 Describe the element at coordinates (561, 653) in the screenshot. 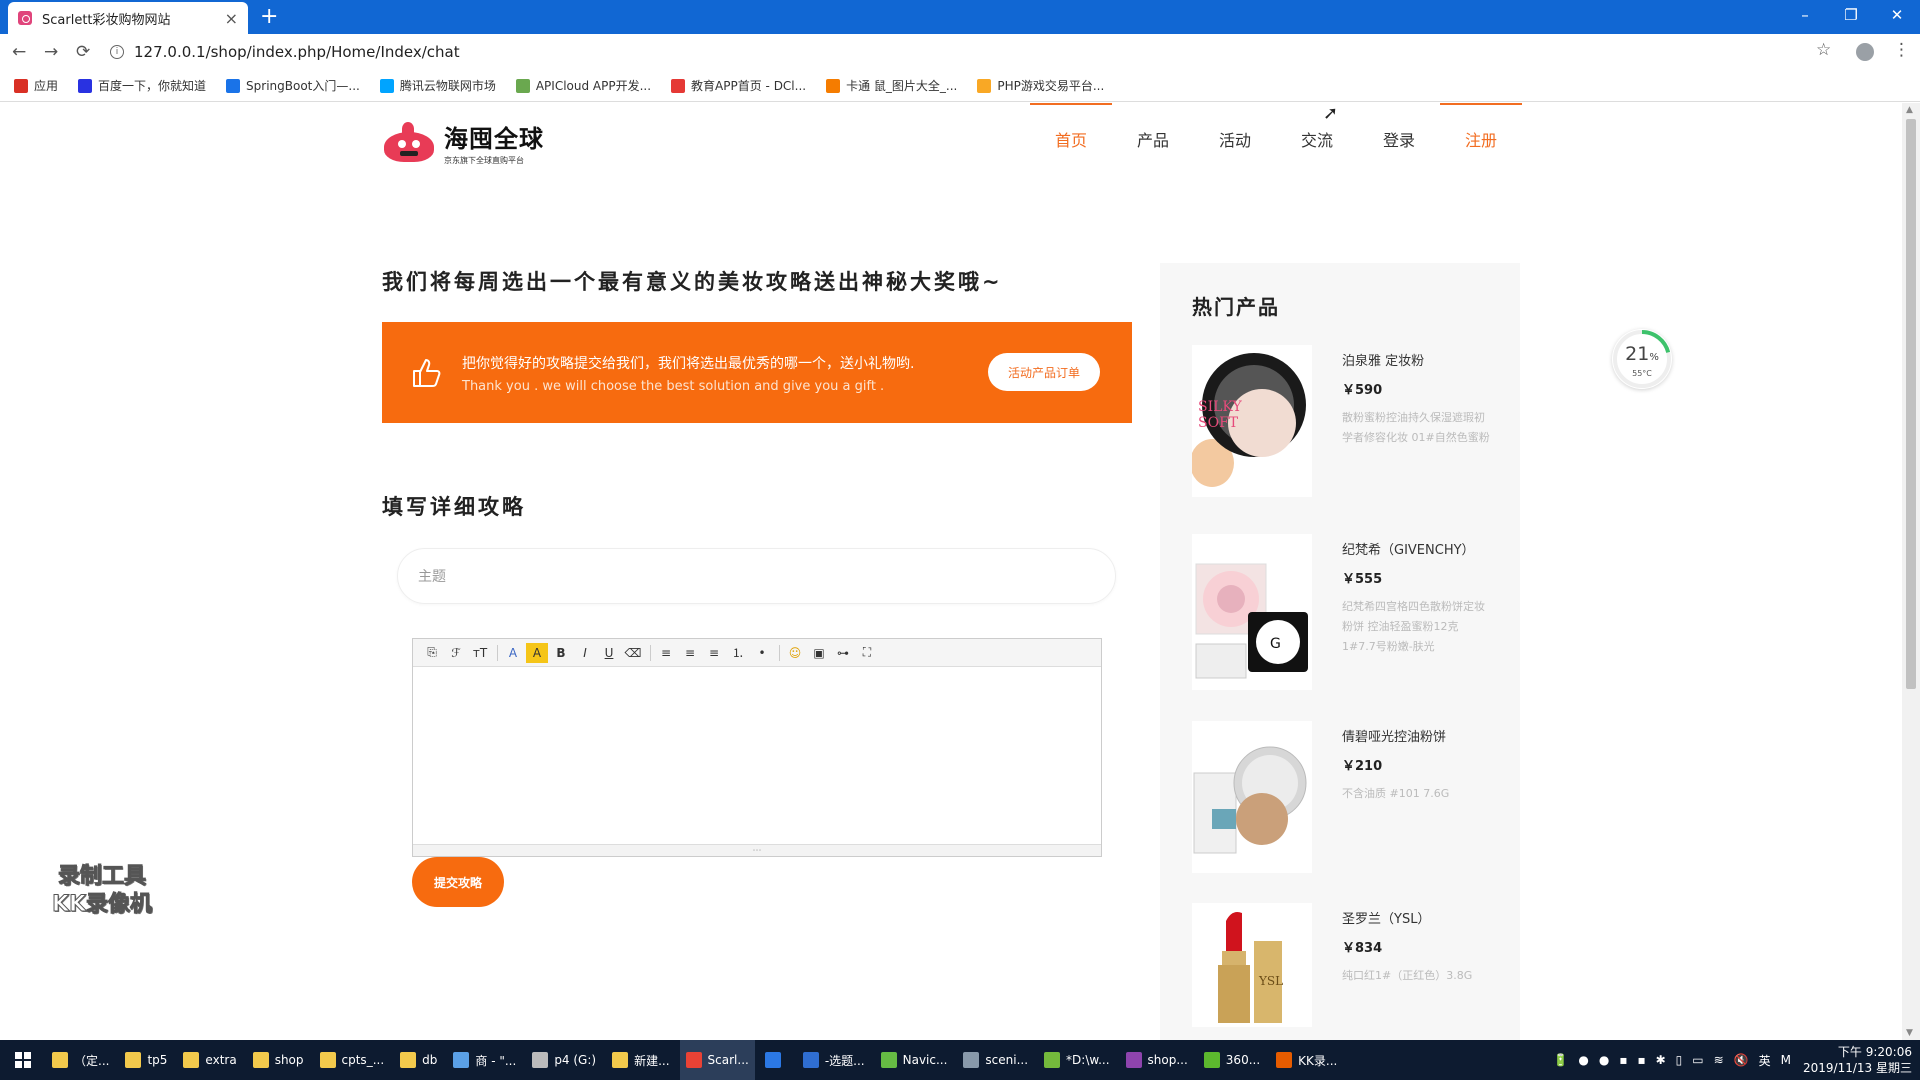

I see `bold-icon: B` at that location.